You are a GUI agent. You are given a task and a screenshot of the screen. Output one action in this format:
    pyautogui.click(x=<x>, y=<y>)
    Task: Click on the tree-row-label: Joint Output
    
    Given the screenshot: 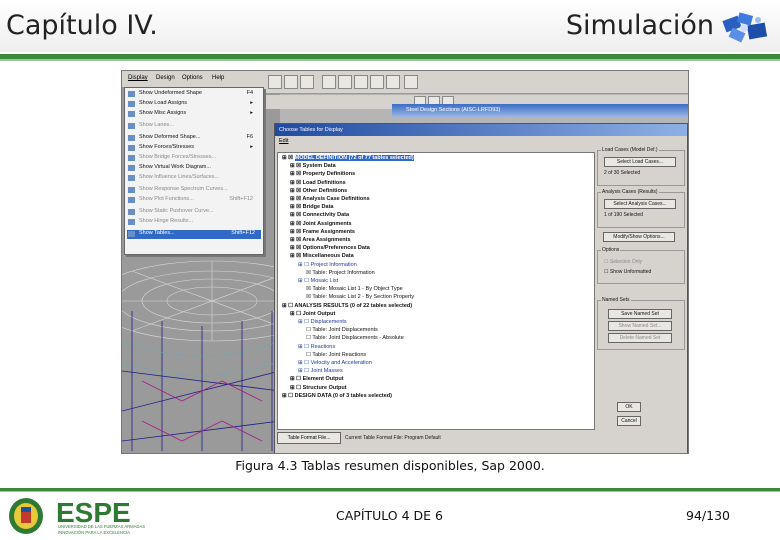 What is the action you would take?
    pyautogui.click(x=319, y=313)
    